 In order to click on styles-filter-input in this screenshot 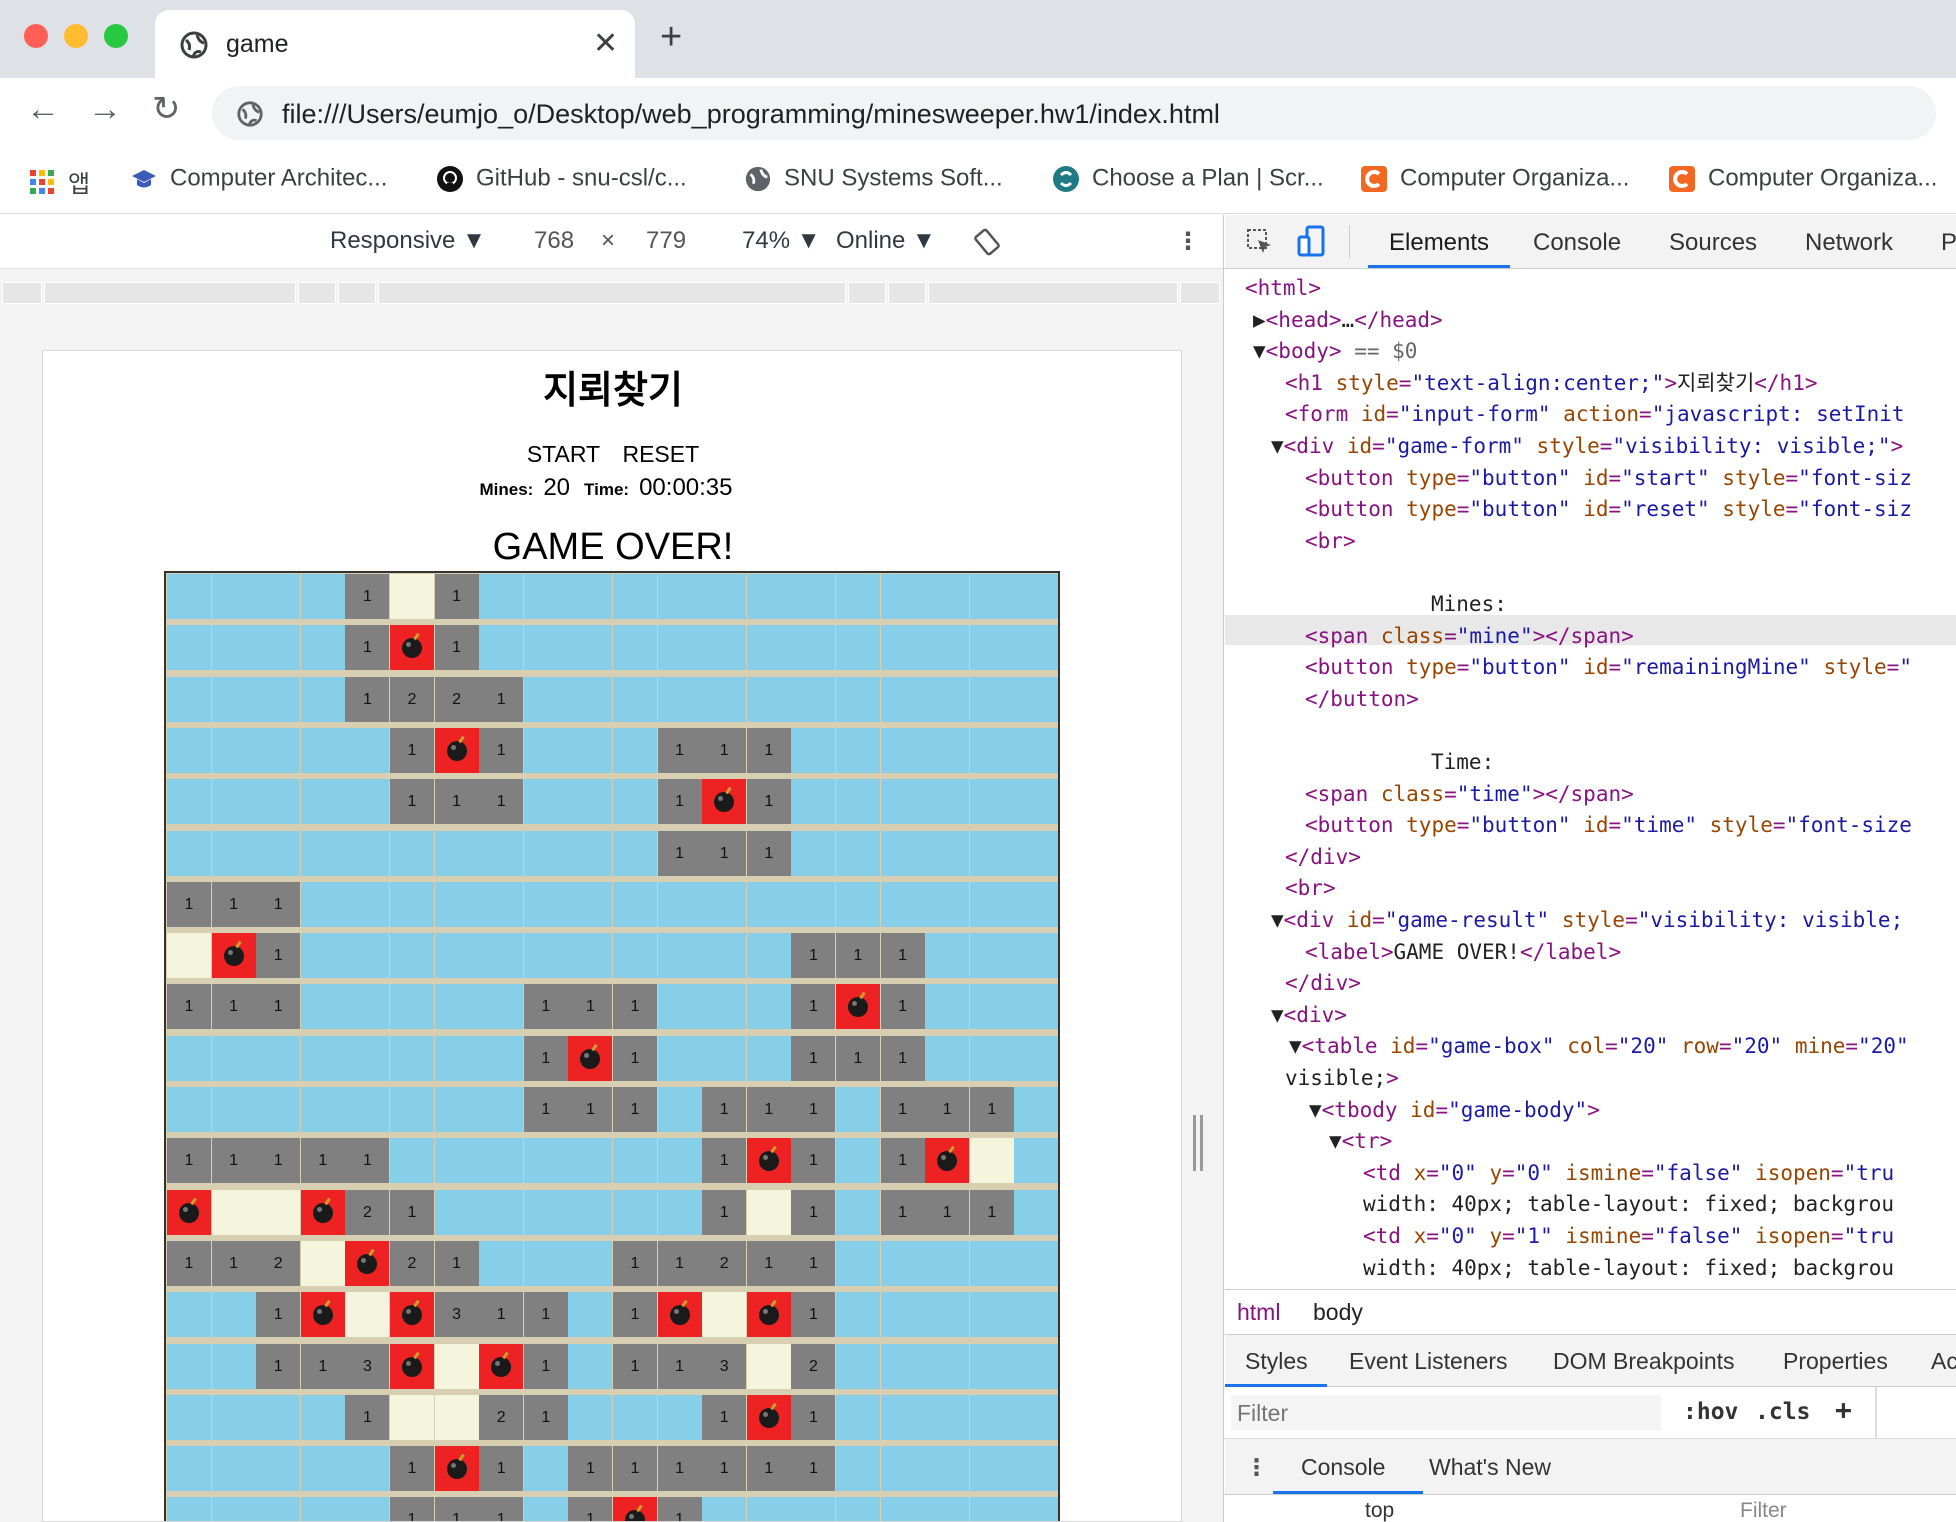, I will do `click(1446, 1413)`.